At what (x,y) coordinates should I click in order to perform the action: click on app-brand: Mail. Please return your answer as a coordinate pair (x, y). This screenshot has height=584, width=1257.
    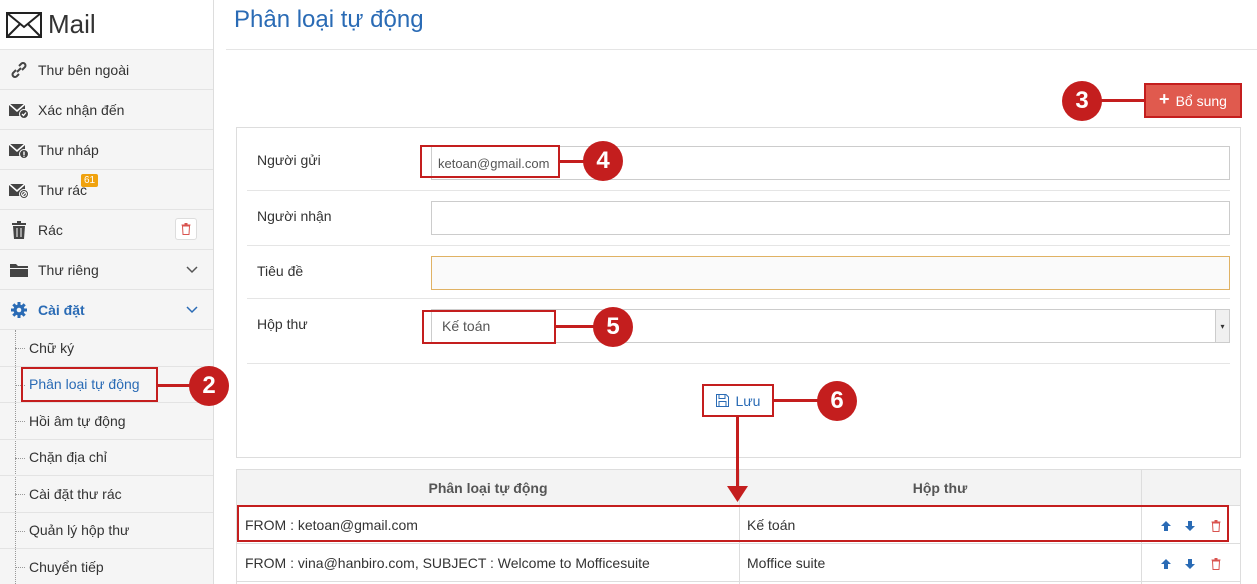
    Looking at the image, I should click on (106, 25).